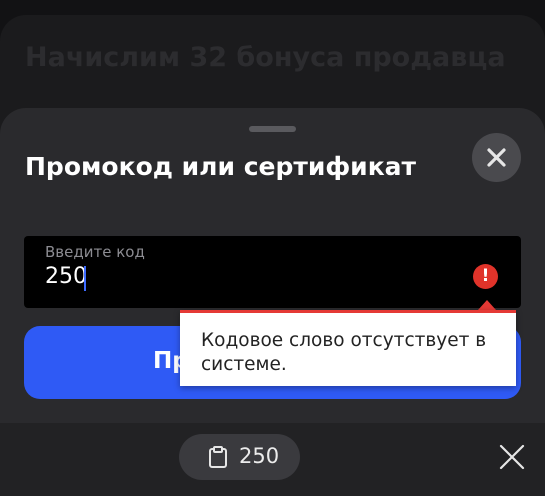 Image resolution: width=545 pixels, height=496 pixels. What do you see at coordinates (221, 166) in the screenshot?
I see `sheet-title: Промокод или сертификат` at bounding box center [221, 166].